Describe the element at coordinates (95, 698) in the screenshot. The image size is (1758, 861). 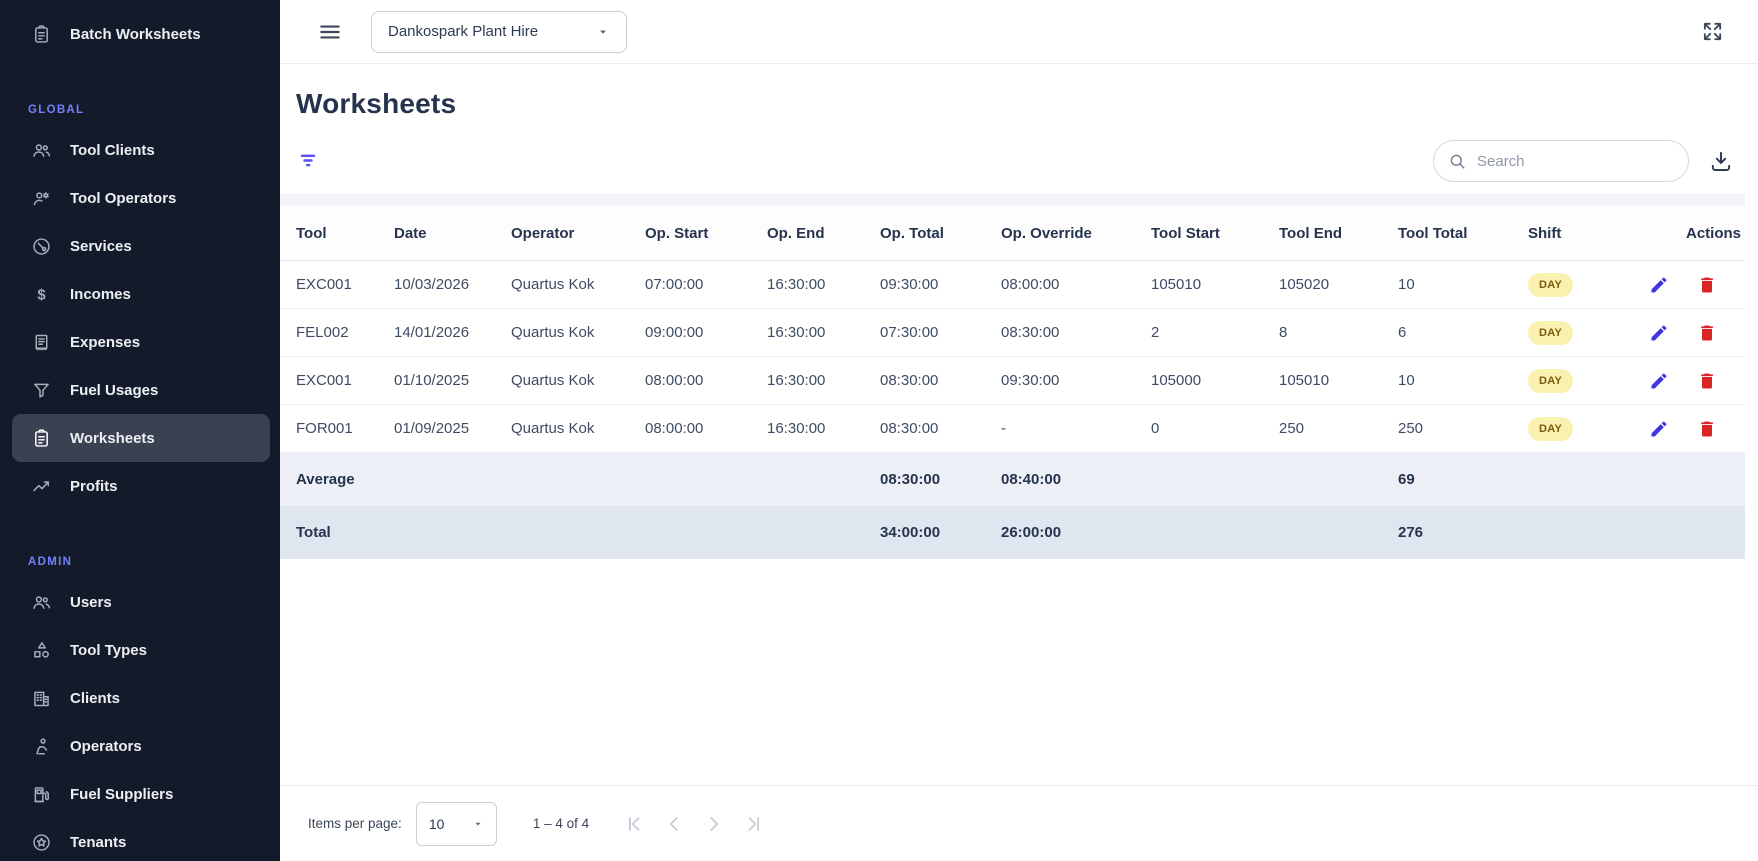
I see `sidebar-item-label: Clients` at that location.